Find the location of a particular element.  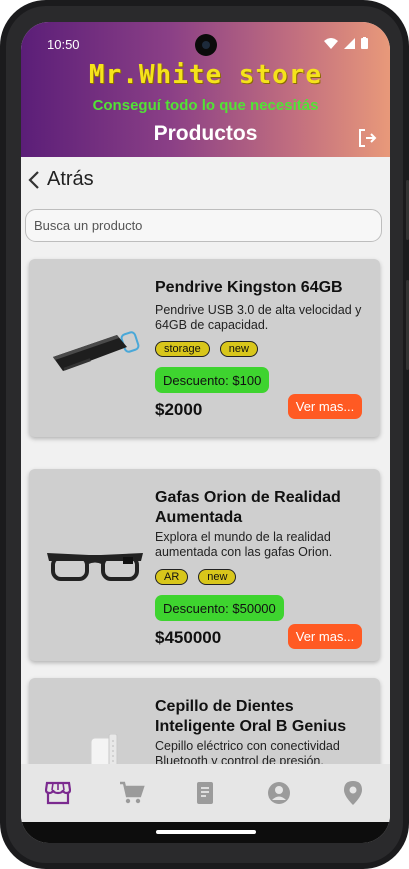

logout-button is located at coordinates (367, 138).